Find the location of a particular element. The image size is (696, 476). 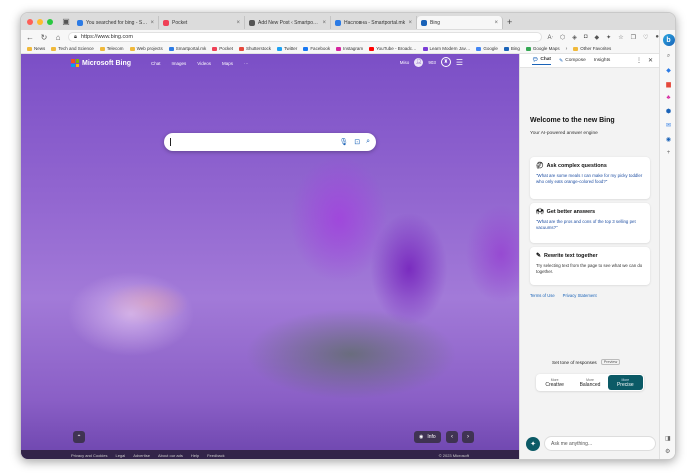

image-info-button: ◉ Info is located at coordinates (427, 437).